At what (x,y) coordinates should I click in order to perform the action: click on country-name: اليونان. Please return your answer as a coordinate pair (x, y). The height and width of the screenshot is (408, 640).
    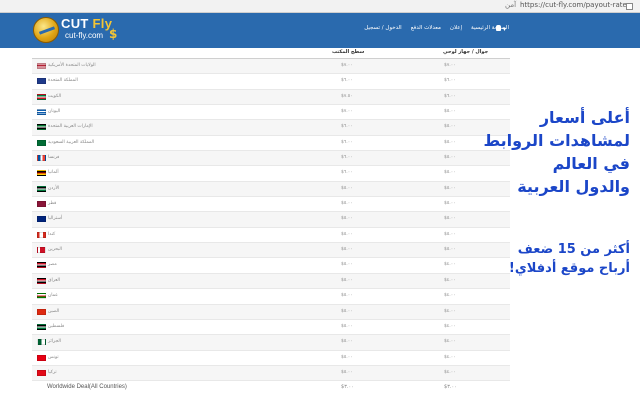
    Looking at the image, I should click on (54, 112).